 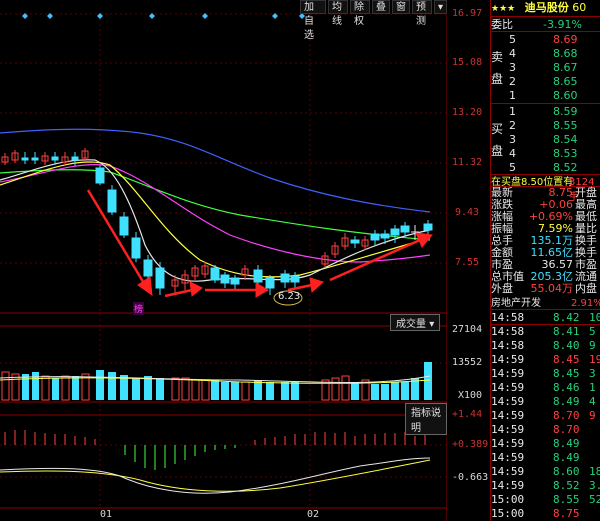 I want to click on ma-button: 均线, so click(x=337, y=13).